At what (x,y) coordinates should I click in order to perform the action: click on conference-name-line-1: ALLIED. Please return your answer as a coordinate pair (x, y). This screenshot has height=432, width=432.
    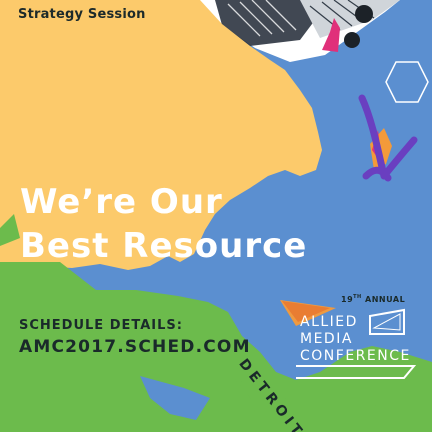
    Looking at the image, I should click on (329, 322).